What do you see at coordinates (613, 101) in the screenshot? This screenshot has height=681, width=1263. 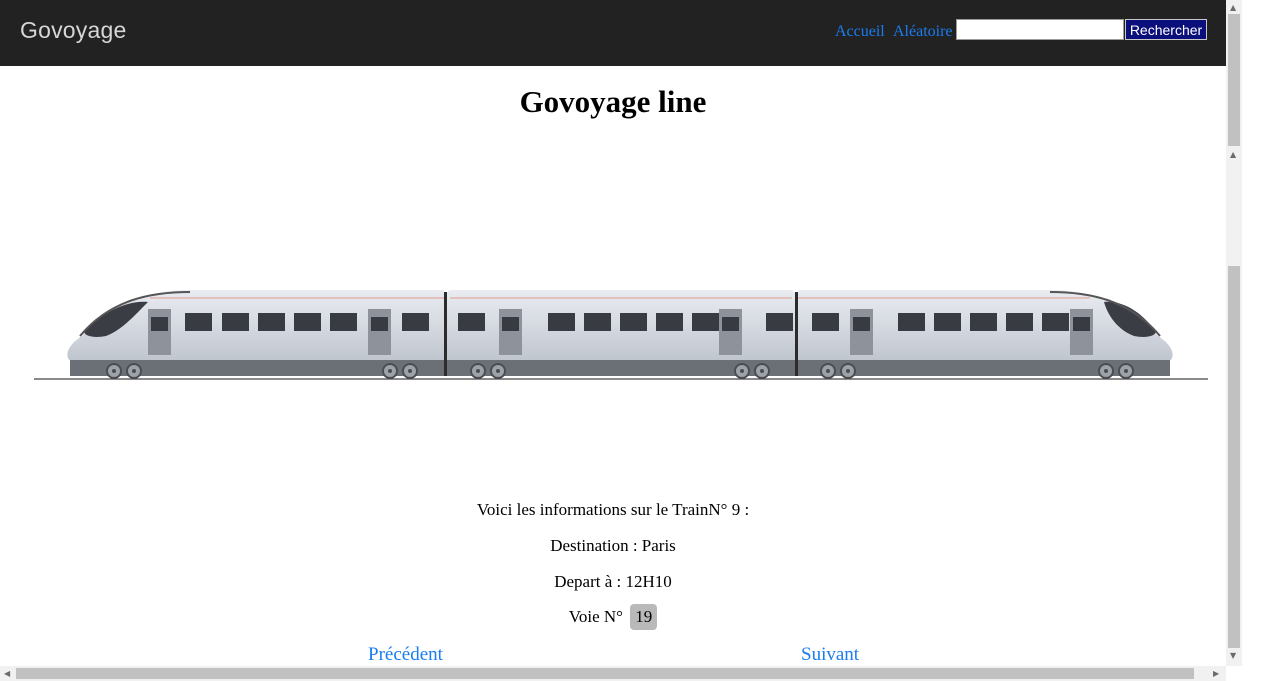 I see `page-title: Govoyage line` at bounding box center [613, 101].